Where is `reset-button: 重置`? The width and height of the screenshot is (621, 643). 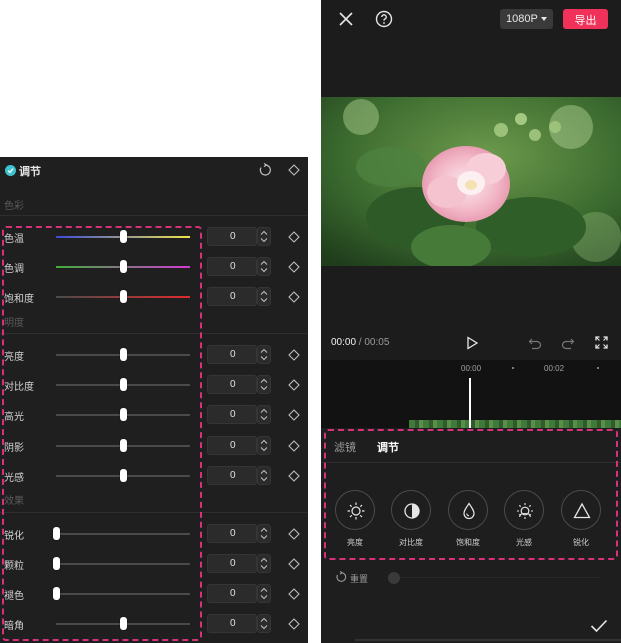
reset-button: 重置 is located at coordinates (359, 578).